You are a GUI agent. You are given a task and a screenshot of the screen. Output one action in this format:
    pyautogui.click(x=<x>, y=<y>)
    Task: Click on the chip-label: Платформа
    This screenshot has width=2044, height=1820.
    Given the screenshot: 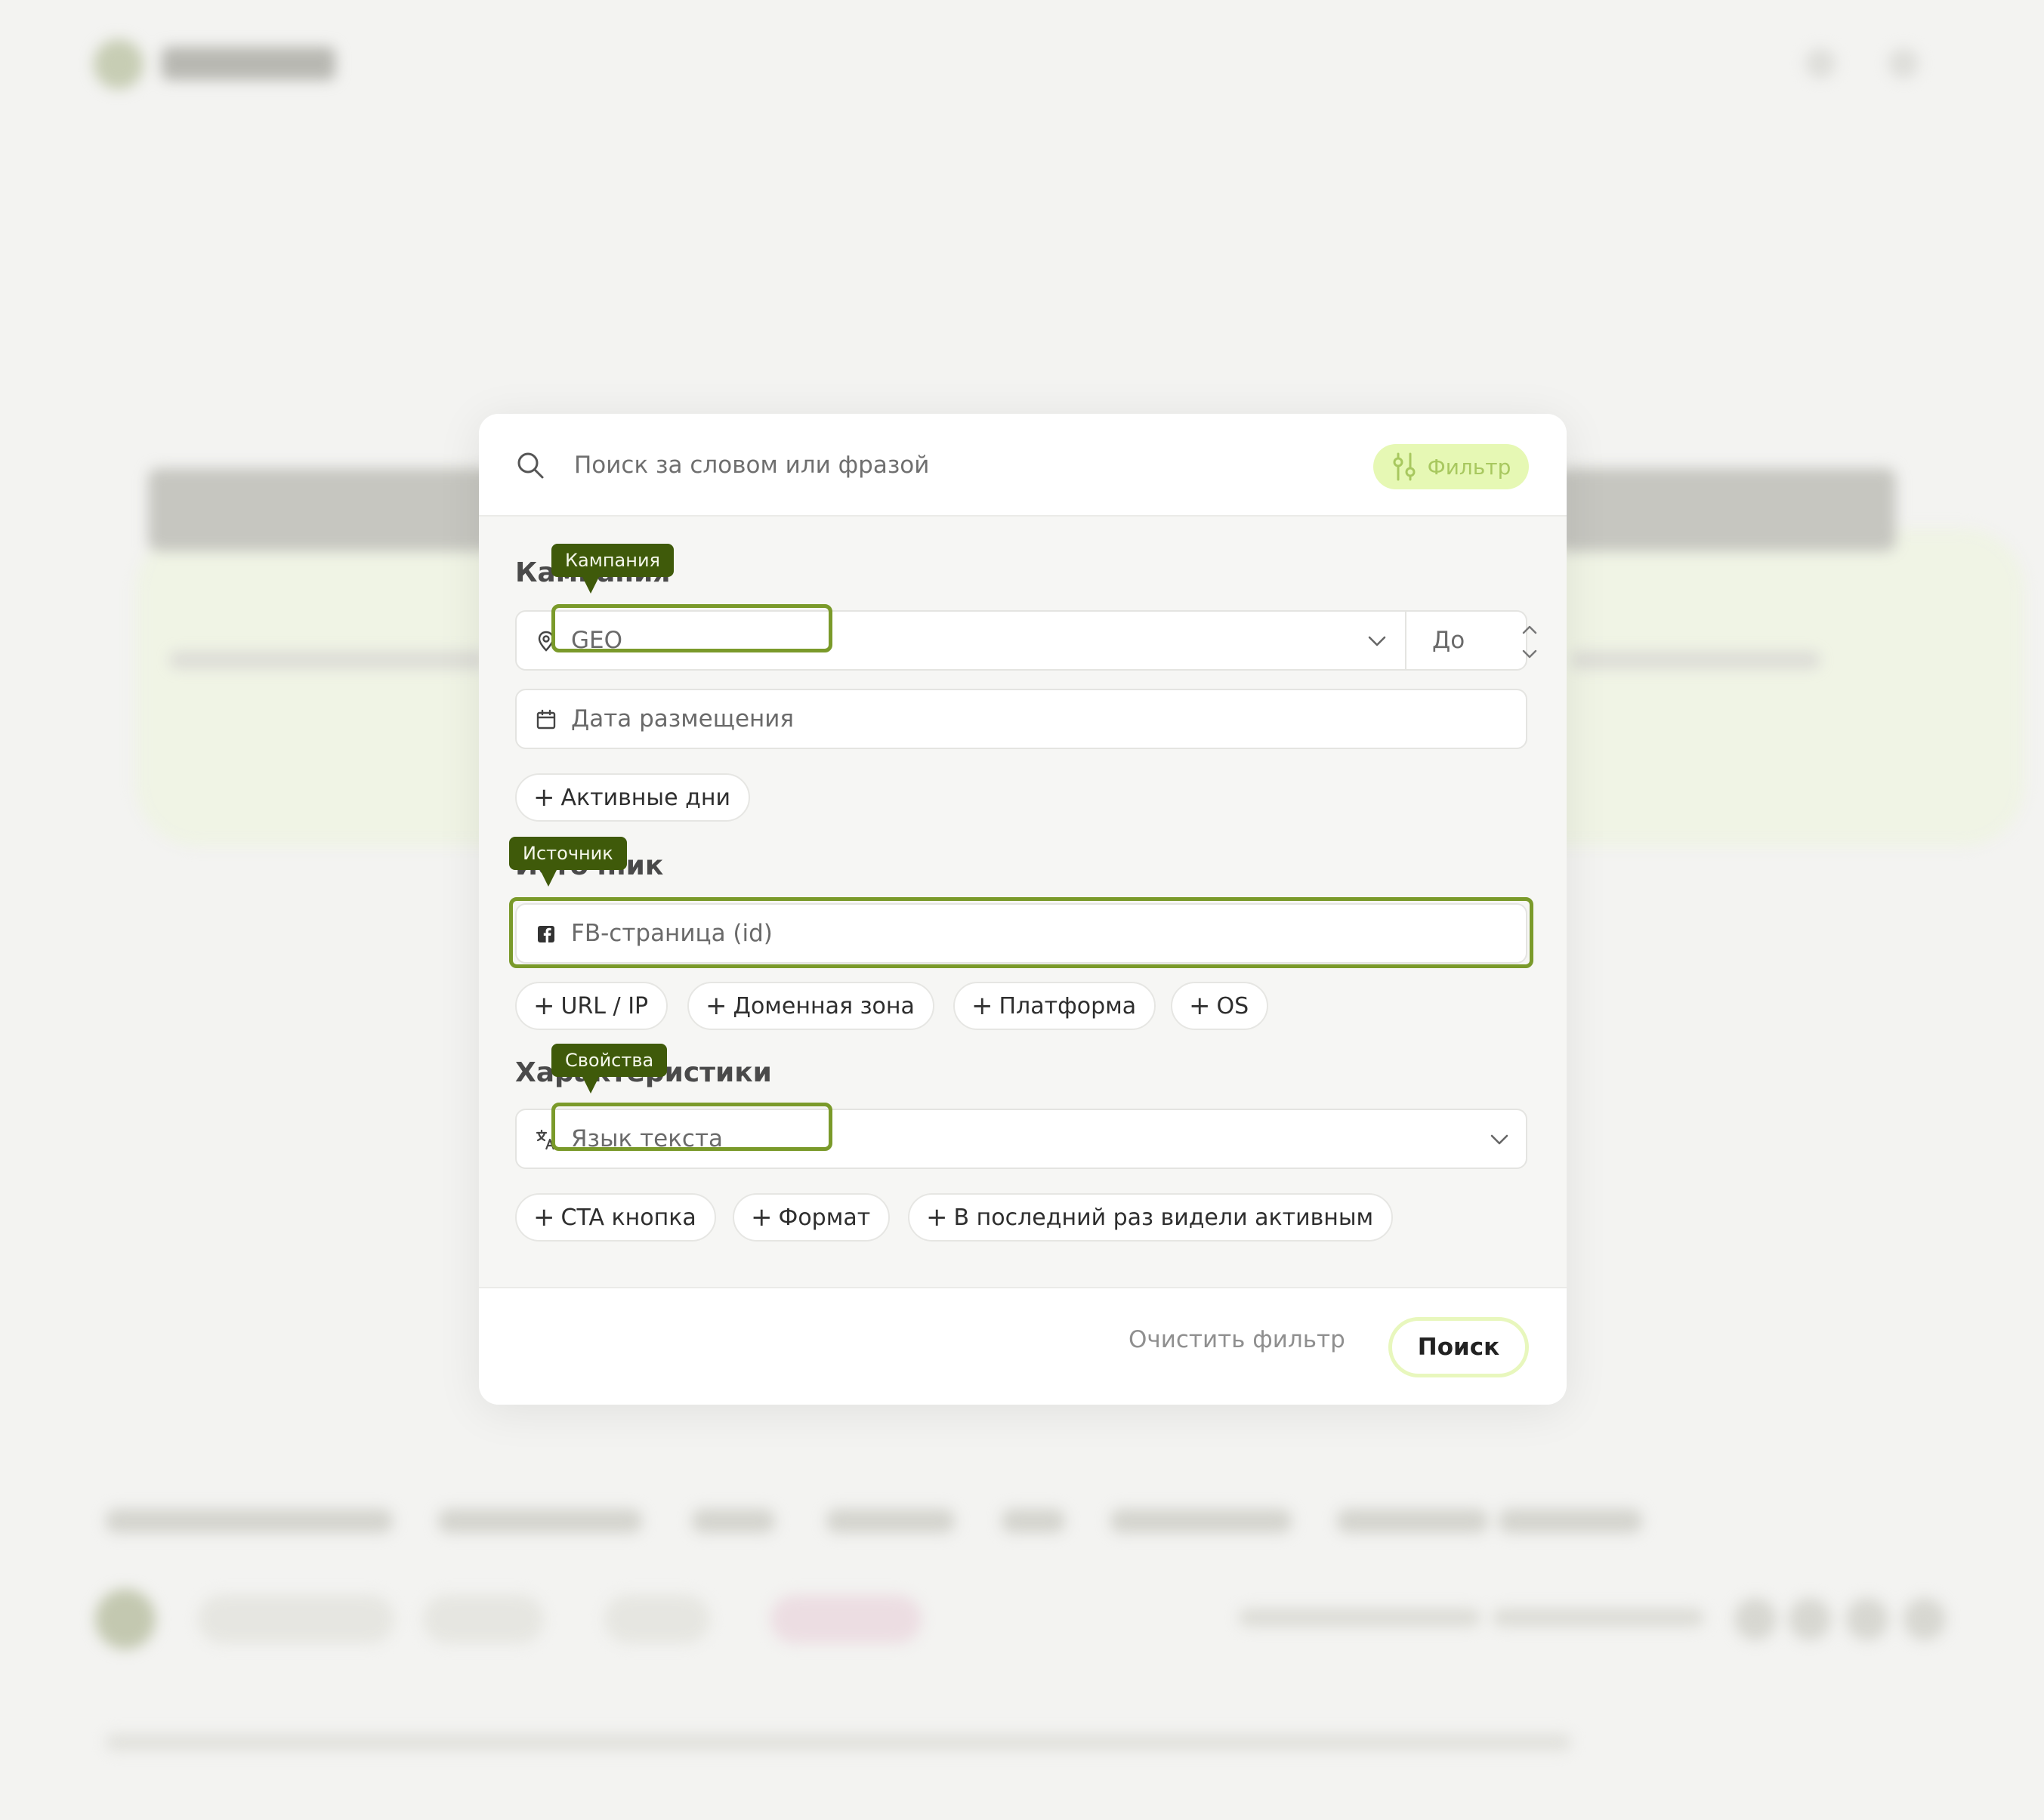 What is the action you would take?
    pyautogui.click(x=1068, y=1006)
    